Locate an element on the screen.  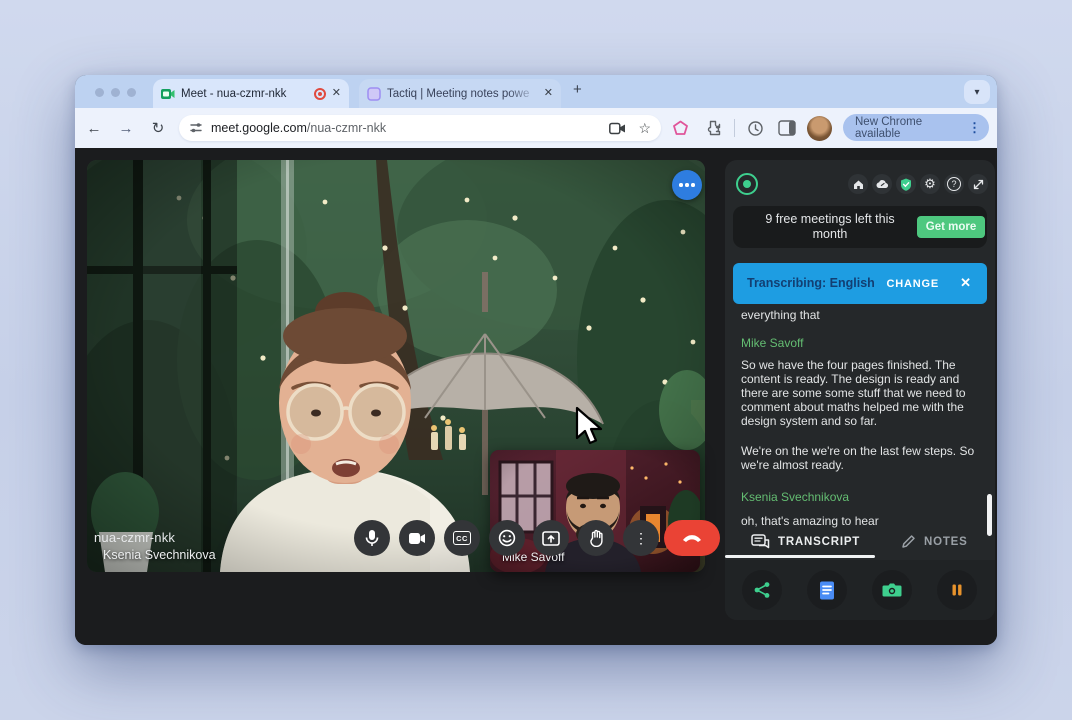
captions-button: CC is located at coordinates (462, 538).